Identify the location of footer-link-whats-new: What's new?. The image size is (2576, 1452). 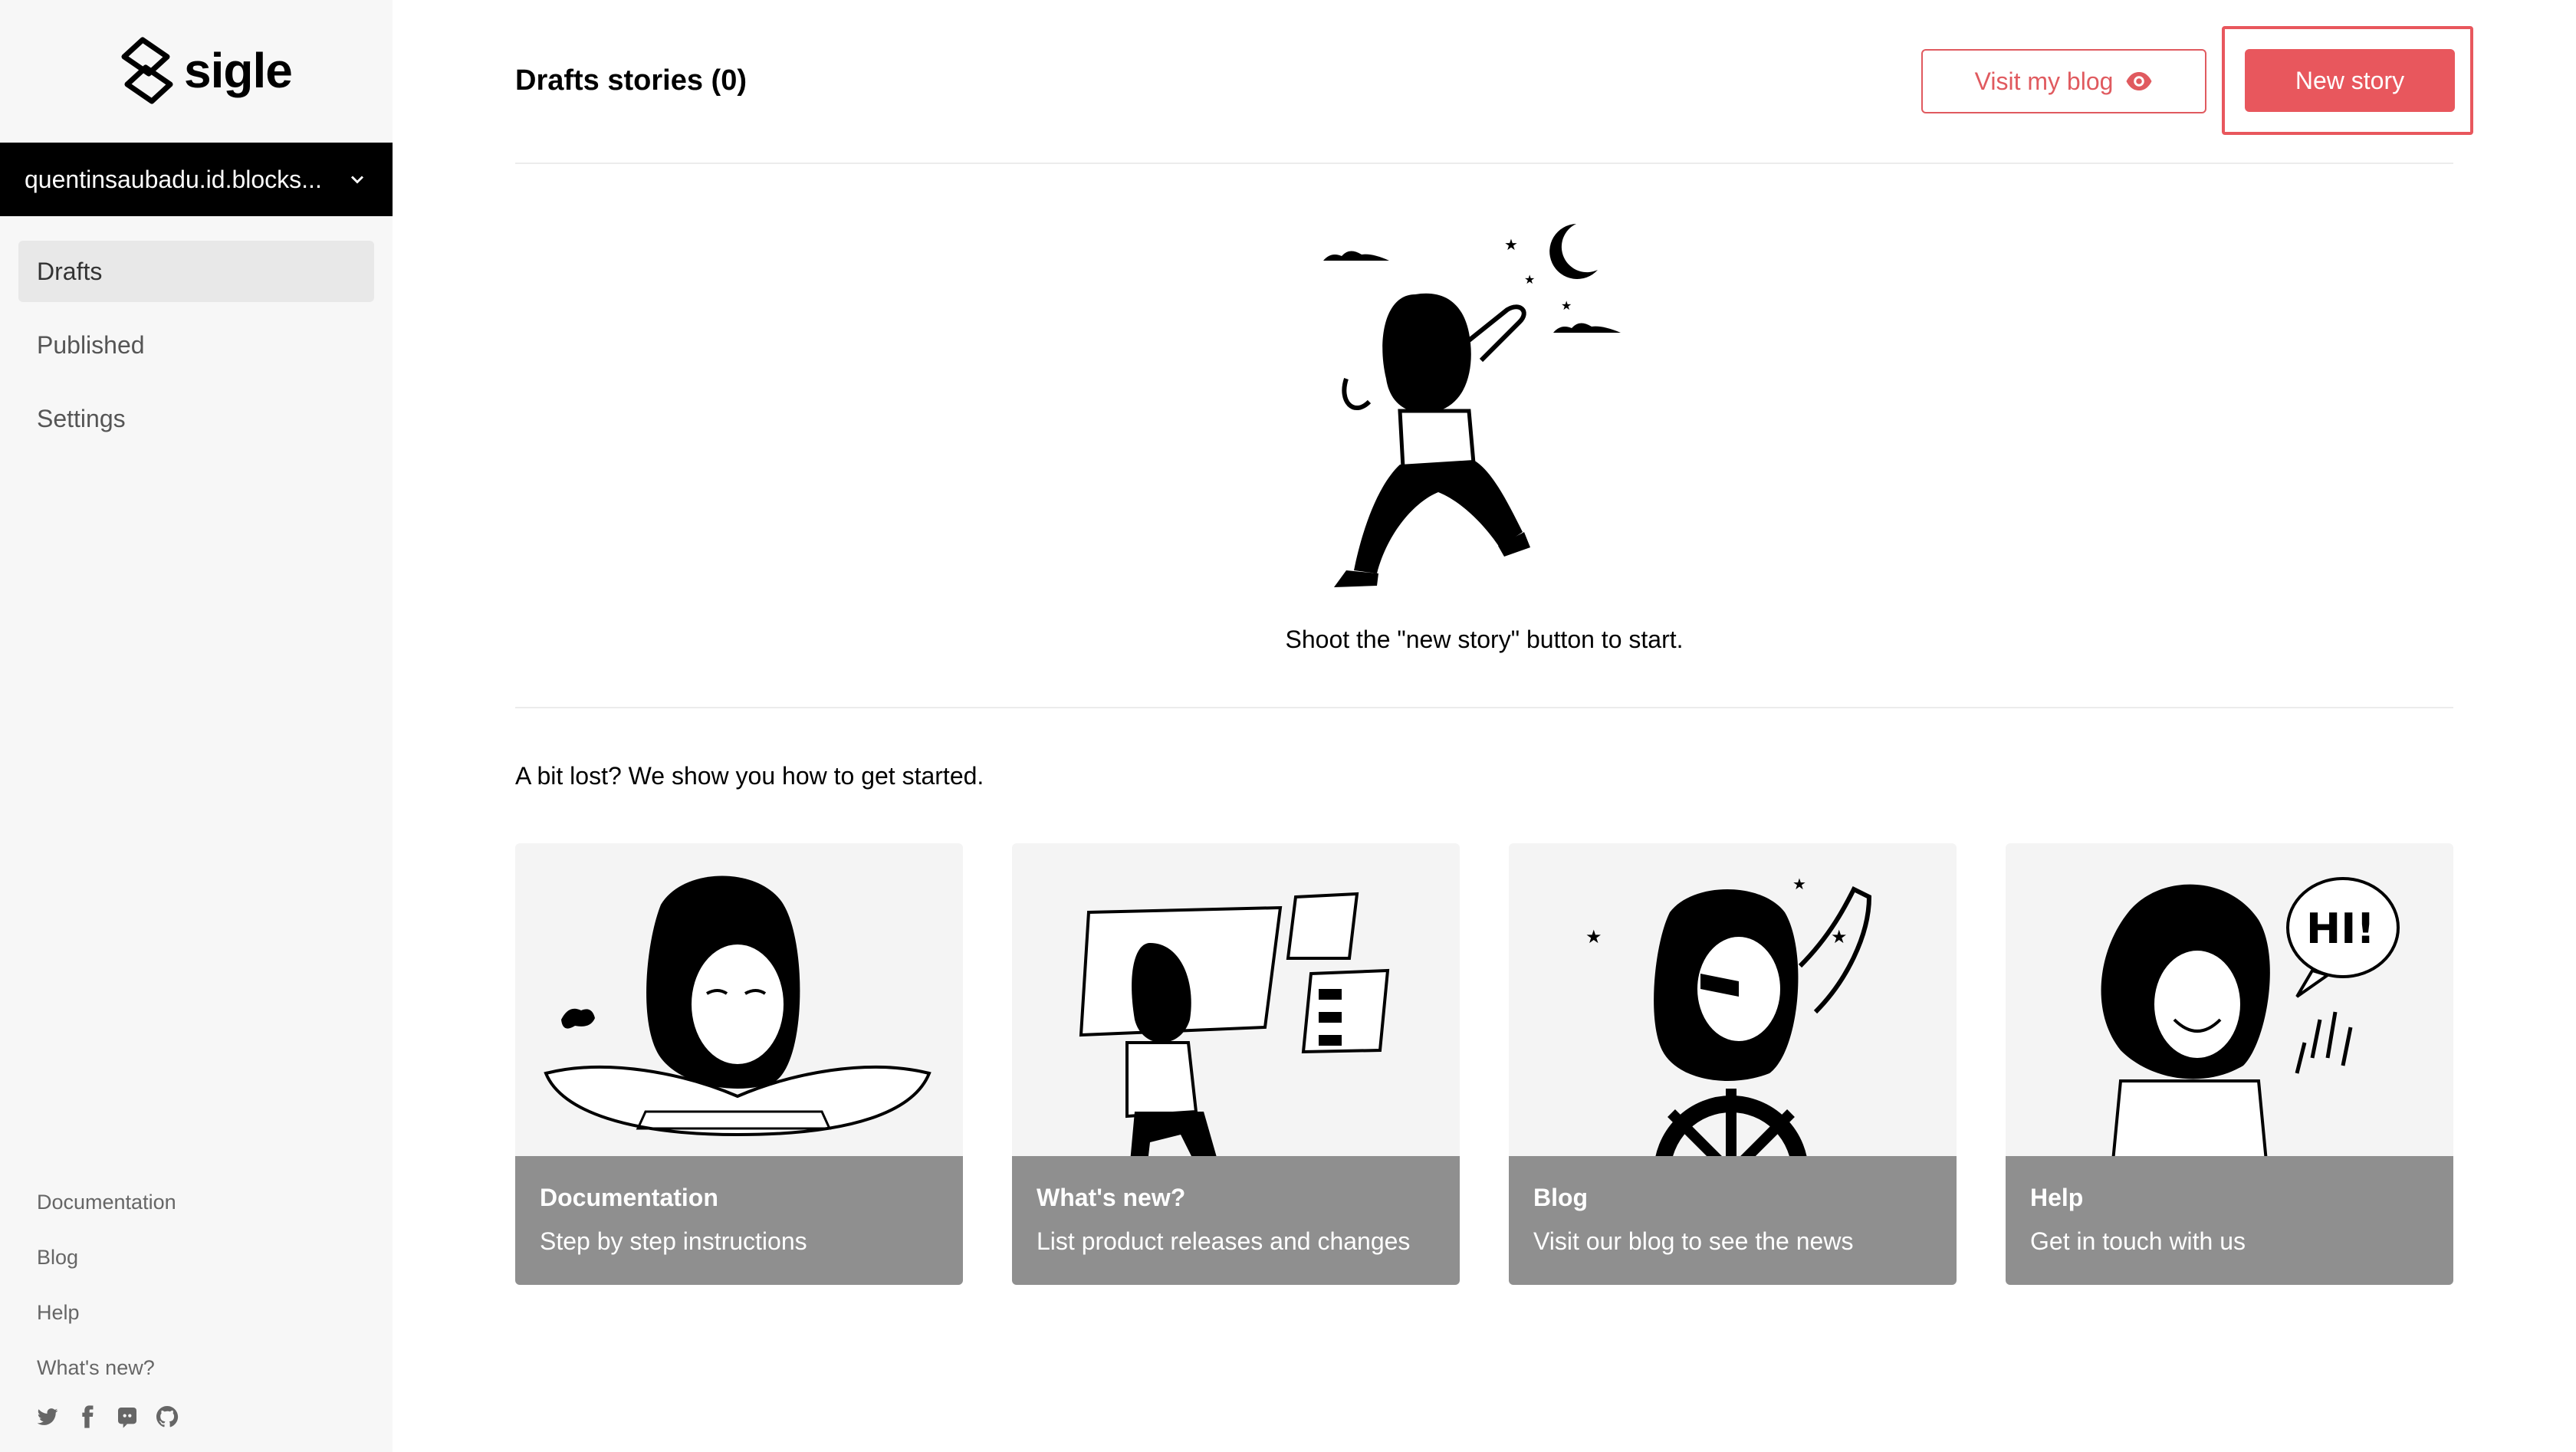
(107, 1380).